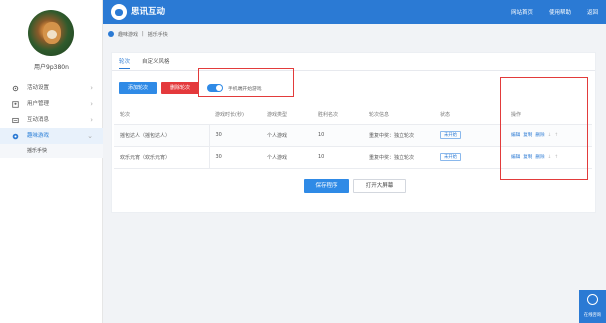 The image size is (606, 323). Describe the element at coordinates (128, 34) in the screenshot. I see `breadcrumb-root: 趣味游戏` at that location.